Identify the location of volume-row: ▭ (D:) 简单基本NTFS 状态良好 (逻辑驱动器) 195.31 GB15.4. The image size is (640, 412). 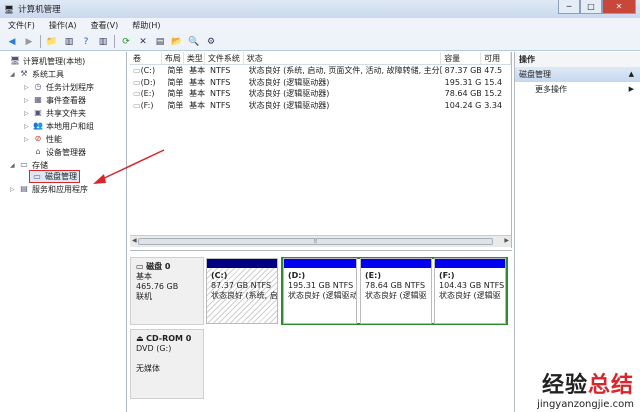
(320, 83).